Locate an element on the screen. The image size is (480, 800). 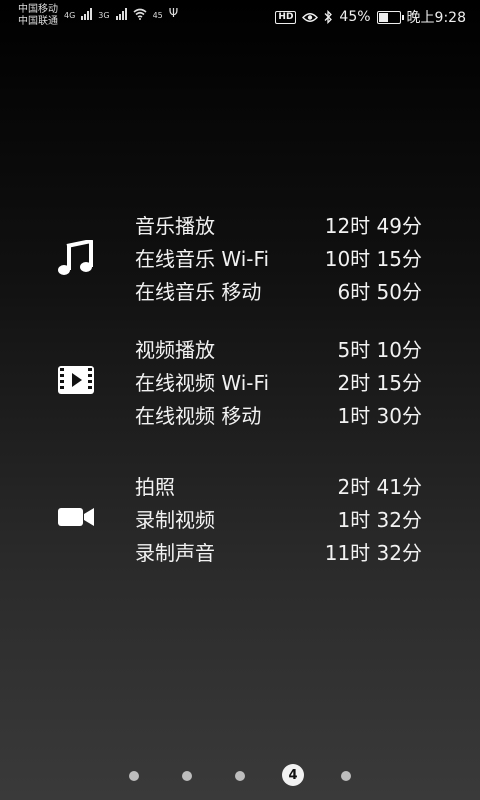
stat-row: 视频播放 5时 10分 is located at coordinates (278, 348).